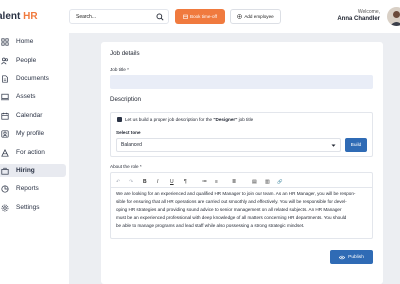  What do you see at coordinates (33, 133) in the screenshot?
I see `sidebar-item-my-profile: My profile` at bounding box center [33, 133].